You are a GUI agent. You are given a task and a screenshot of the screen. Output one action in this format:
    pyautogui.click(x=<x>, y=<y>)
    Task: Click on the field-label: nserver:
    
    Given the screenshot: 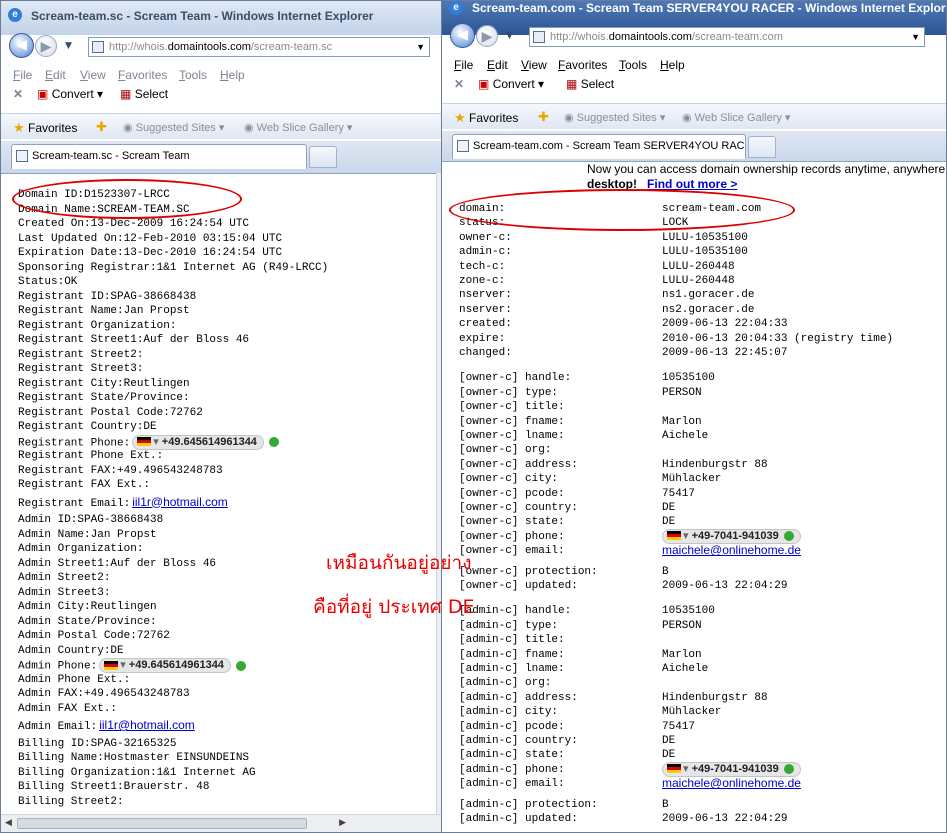 What is the action you would take?
    pyautogui.click(x=485, y=295)
    